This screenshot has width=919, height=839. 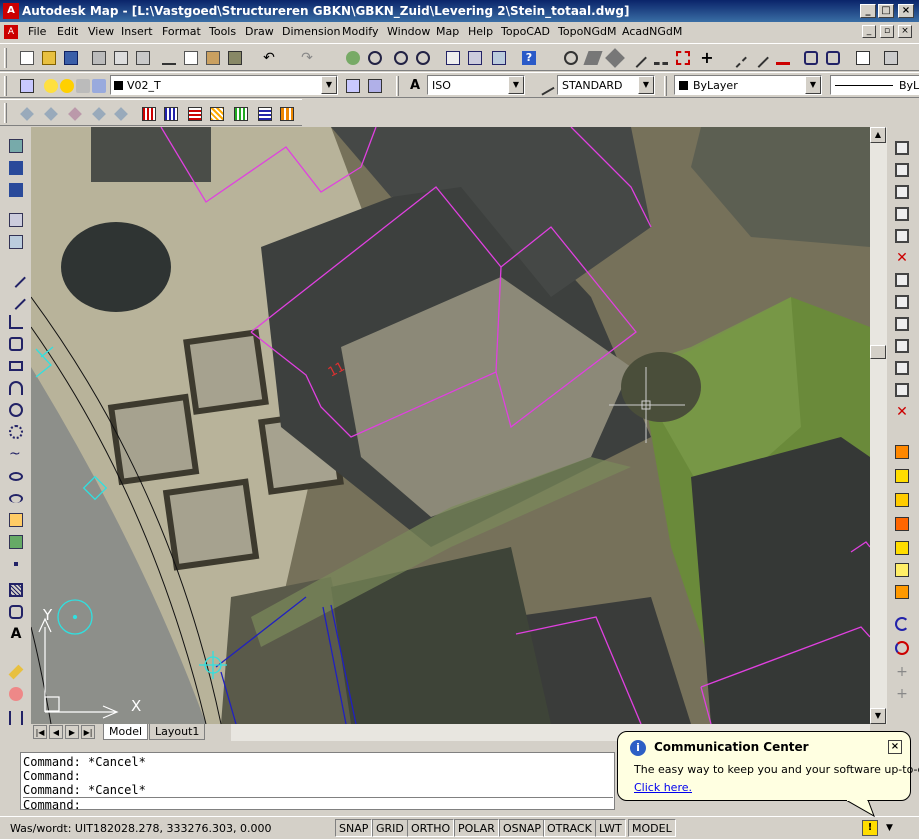 I want to click on otrack-toggle: OTRACK, so click(x=569, y=828).